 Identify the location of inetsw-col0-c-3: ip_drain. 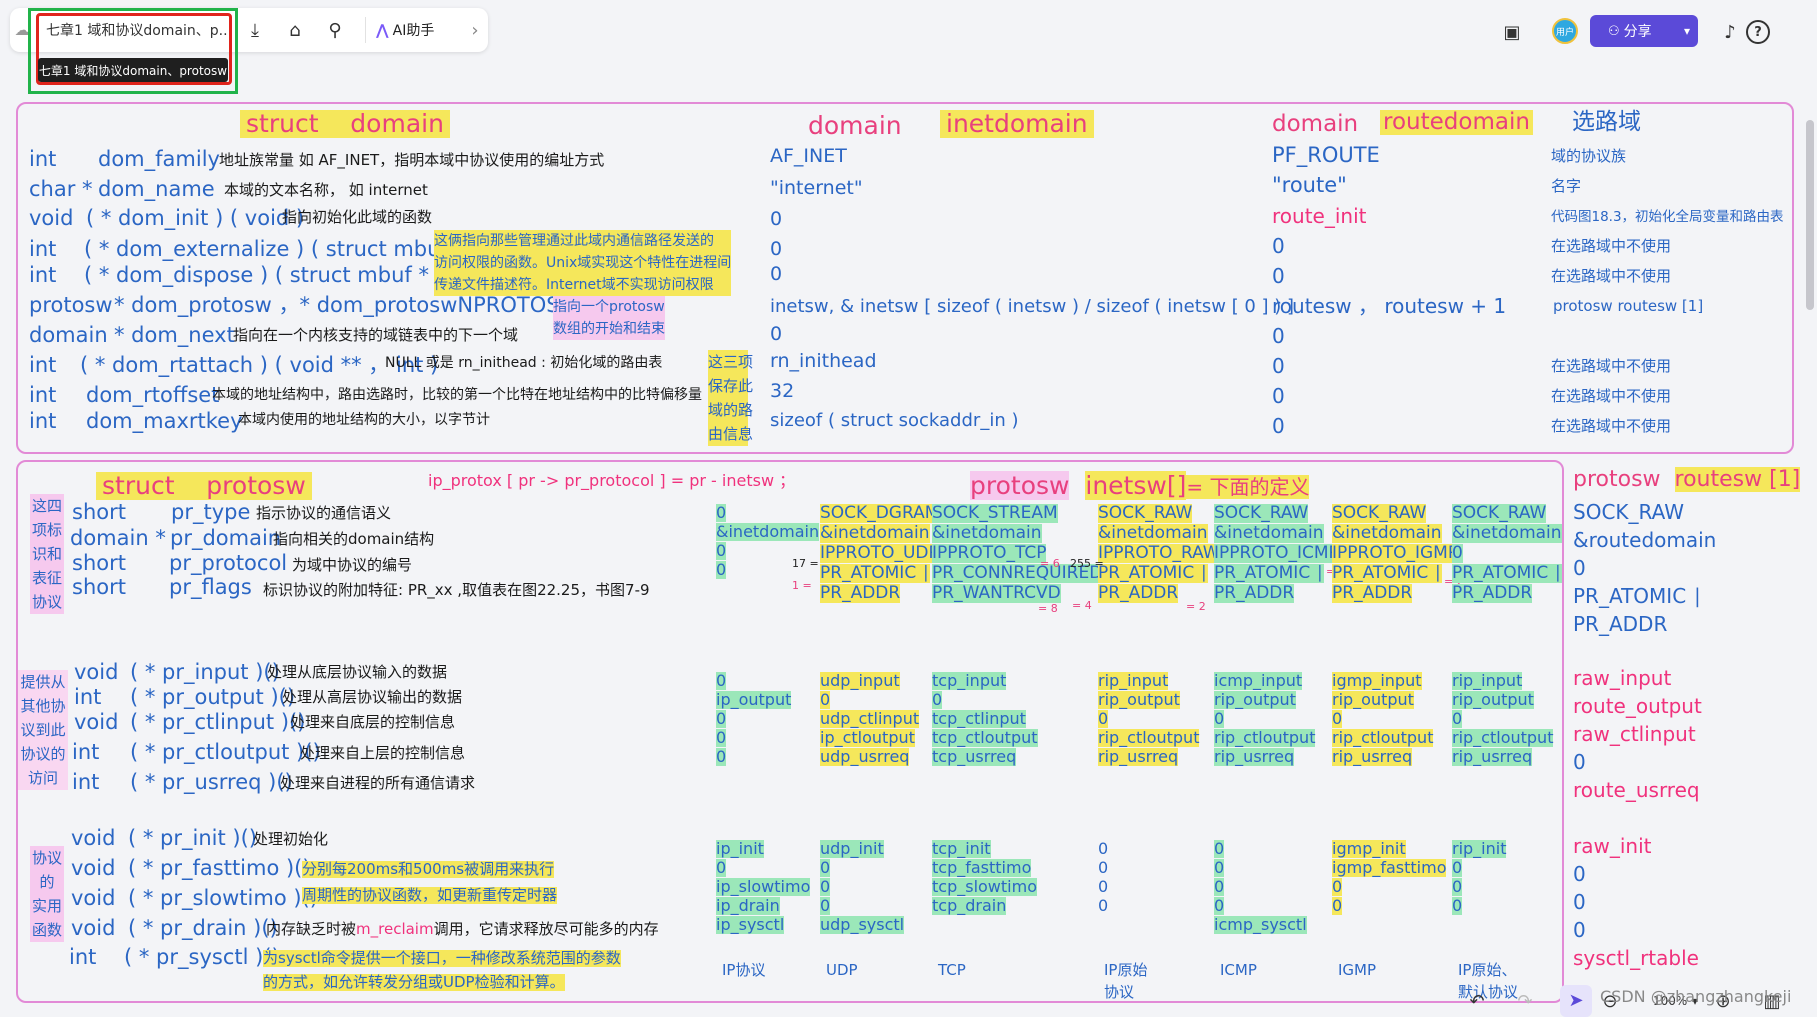
(748, 905).